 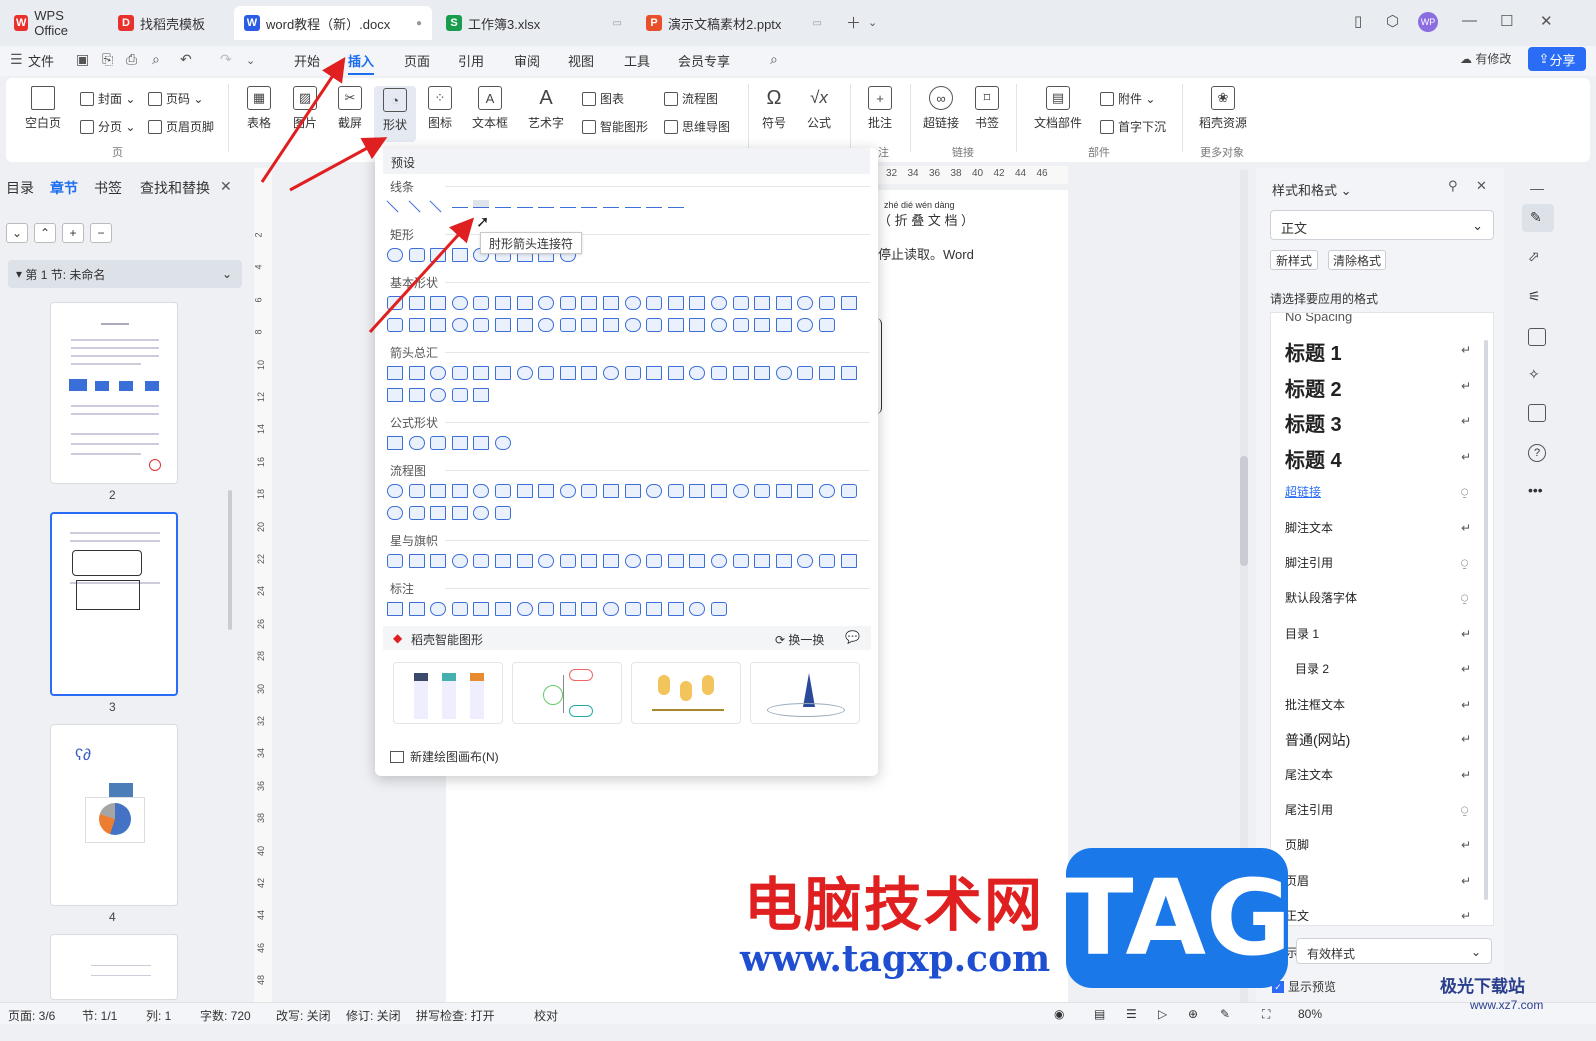 I want to click on arrow-to-shape, so click(x=338, y=164).